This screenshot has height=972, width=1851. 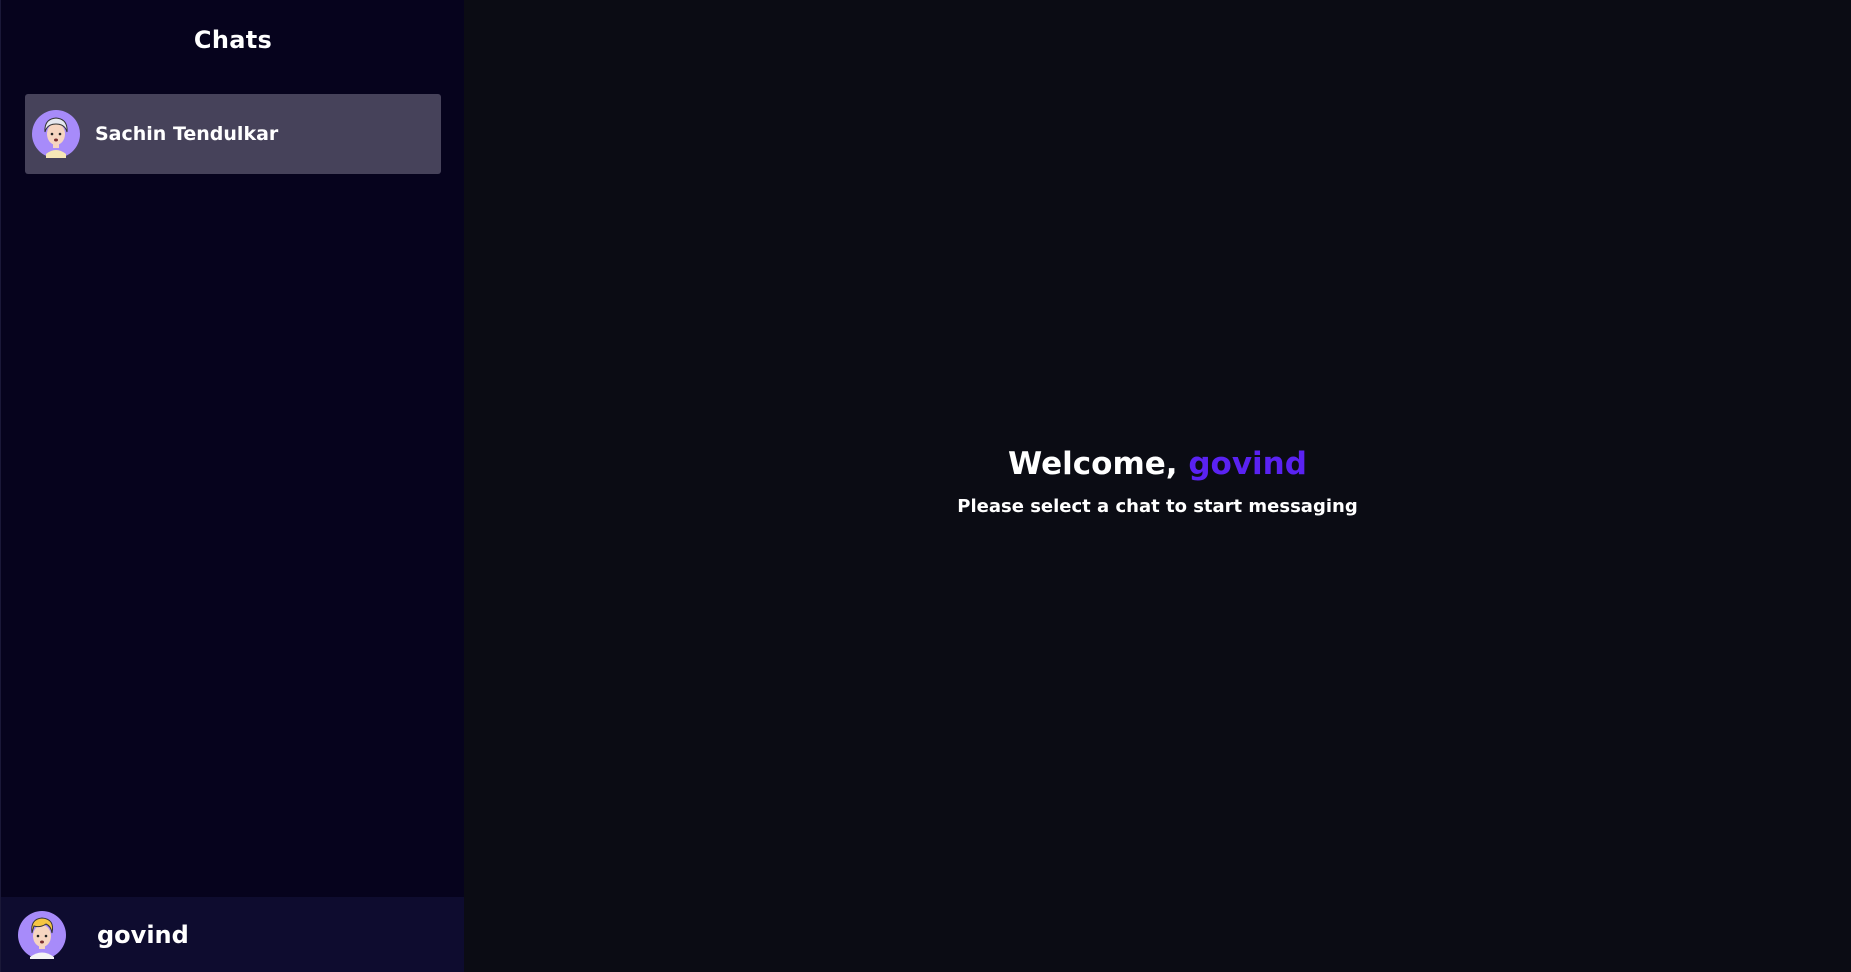 What do you see at coordinates (233, 40) in the screenshot?
I see `sidebar-title: Chats` at bounding box center [233, 40].